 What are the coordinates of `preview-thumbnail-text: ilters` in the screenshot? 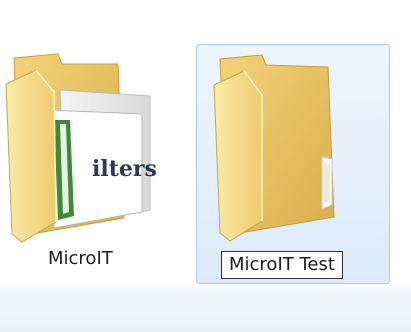 It's located at (124, 169).